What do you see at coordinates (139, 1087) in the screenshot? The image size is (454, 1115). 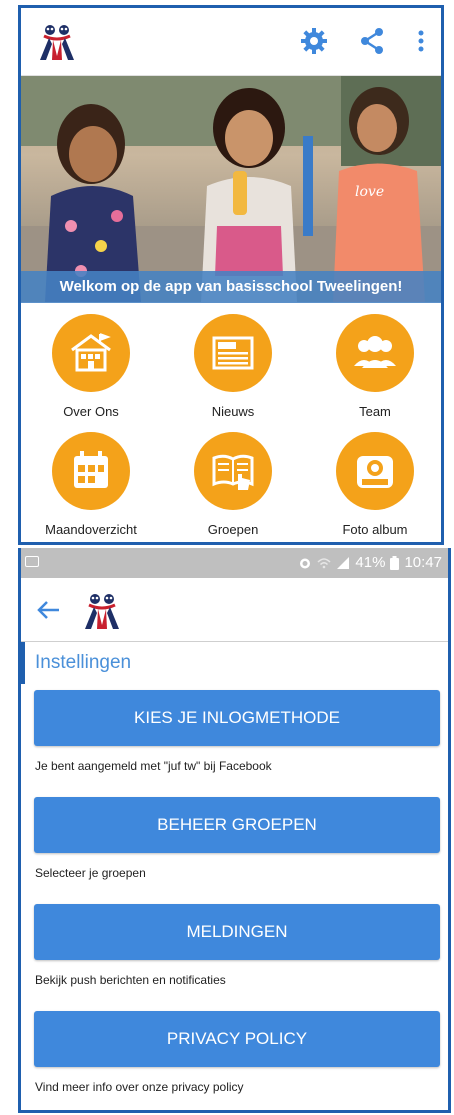 I see `privacy-policy-hint: Vind meer info over onze privacy policy` at bounding box center [139, 1087].